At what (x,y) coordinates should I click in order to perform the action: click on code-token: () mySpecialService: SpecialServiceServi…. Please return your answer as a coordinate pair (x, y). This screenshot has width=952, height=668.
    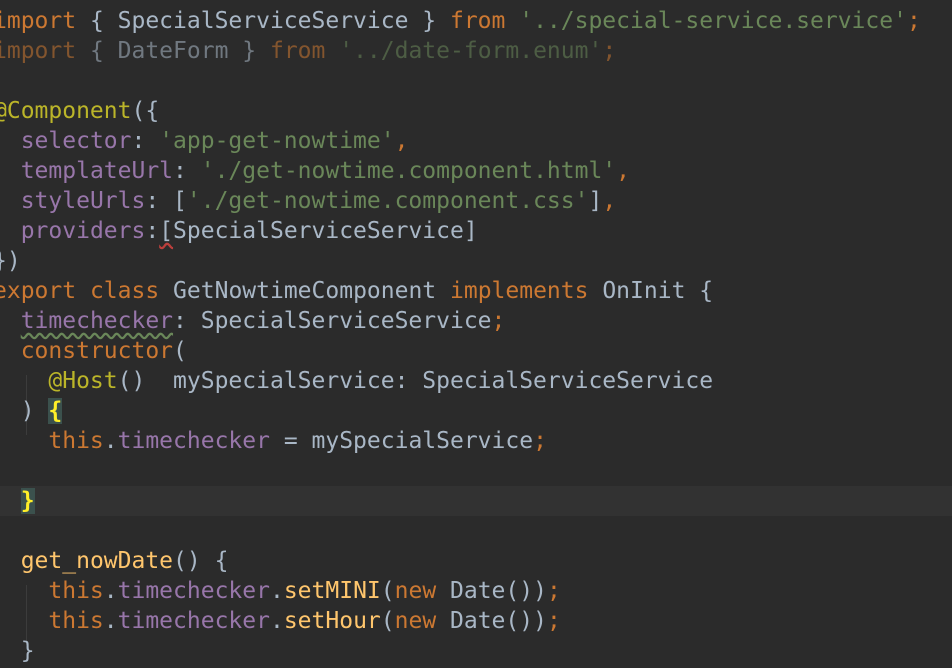
    Looking at the image, I should click on (415, 381).